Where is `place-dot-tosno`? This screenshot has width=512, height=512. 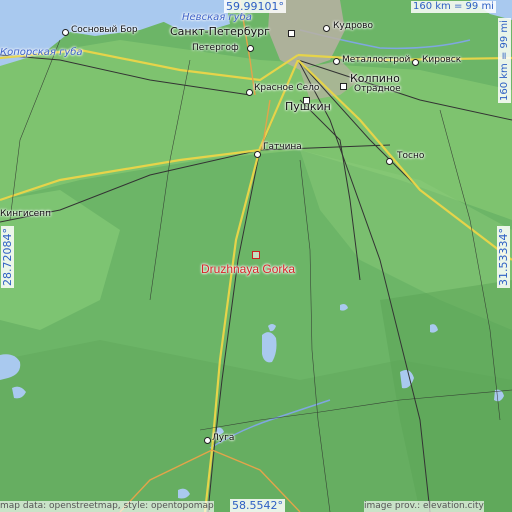 place-dot-tosno is located at coordinates (389, 161).